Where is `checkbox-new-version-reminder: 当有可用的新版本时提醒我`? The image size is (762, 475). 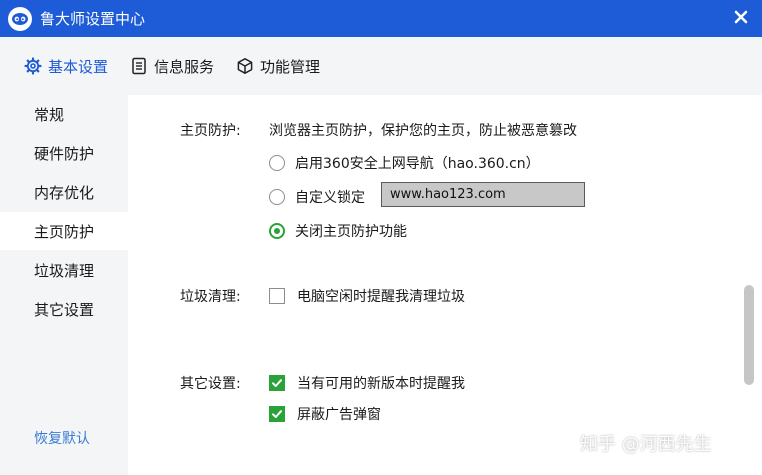 checkbox-new-version-reminder: 当有可用的新版本时提醒我 is located at coordinates (367, 383).